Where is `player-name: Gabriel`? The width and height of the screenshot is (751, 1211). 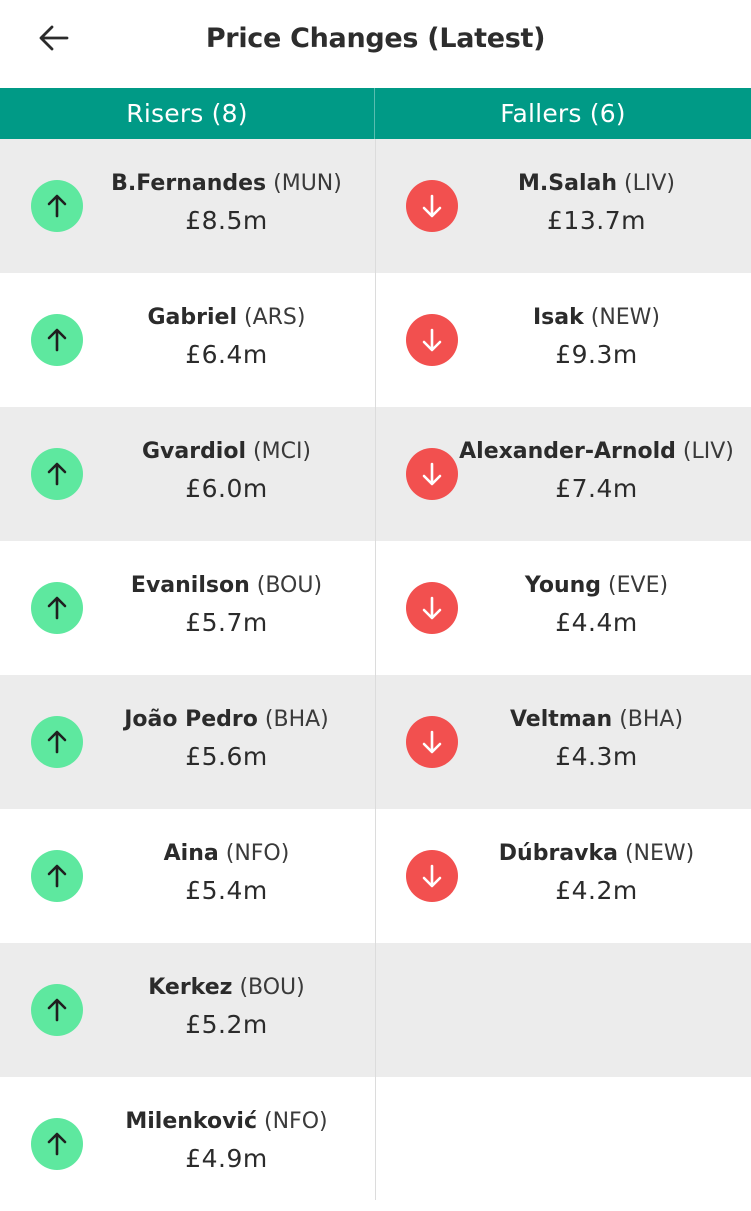
player-name: Gabriel is located at coordinates (192, 317).